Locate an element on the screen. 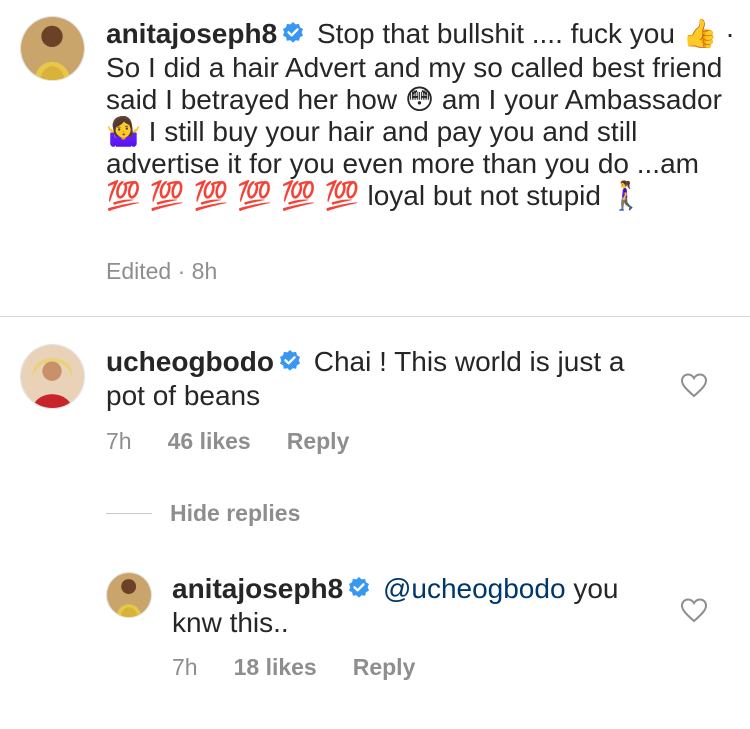 This screenshot has height=729, width=750. avatar-ucheogbodo is located at coordinates (52, 376).